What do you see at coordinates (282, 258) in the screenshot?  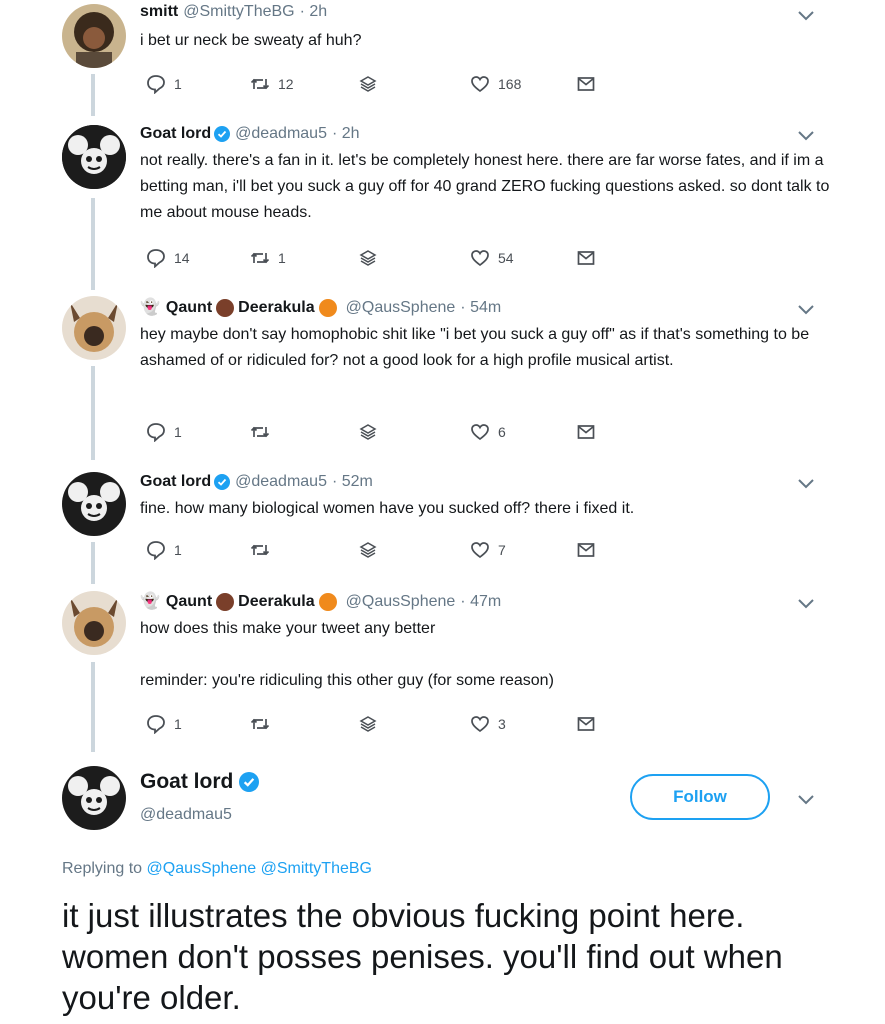 I see `retweet-count: 1` at bounding box center [282, 258].